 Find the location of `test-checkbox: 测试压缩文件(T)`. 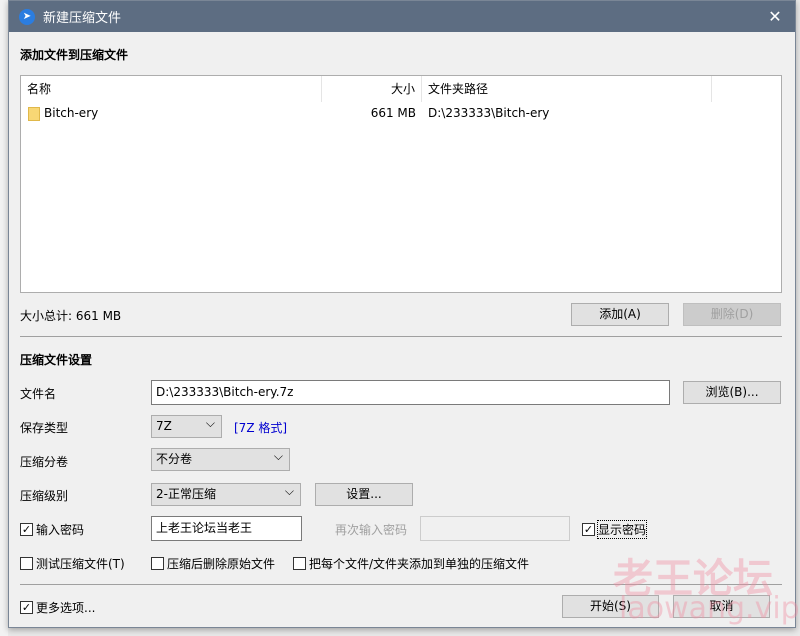

test-checkbox: 测试压缩文件(T) is located at coordinates (72, 563).